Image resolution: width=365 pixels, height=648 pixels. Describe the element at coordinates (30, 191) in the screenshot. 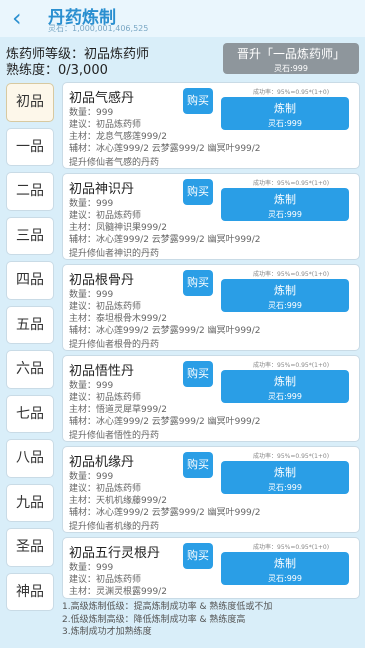

I see `tab-grade: 二品` at that location.